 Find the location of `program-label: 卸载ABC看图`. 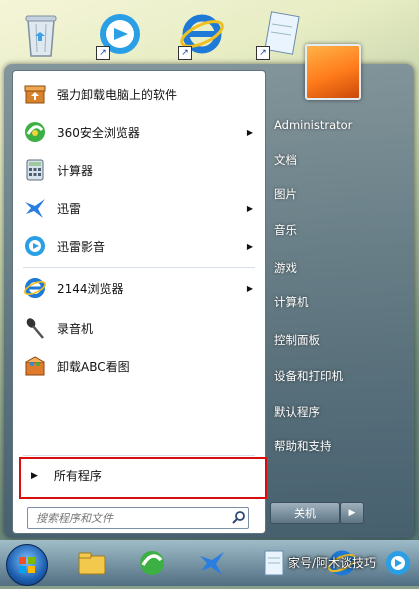

program-label: 卸载ABC看图 is located at coordinates (93, 366).